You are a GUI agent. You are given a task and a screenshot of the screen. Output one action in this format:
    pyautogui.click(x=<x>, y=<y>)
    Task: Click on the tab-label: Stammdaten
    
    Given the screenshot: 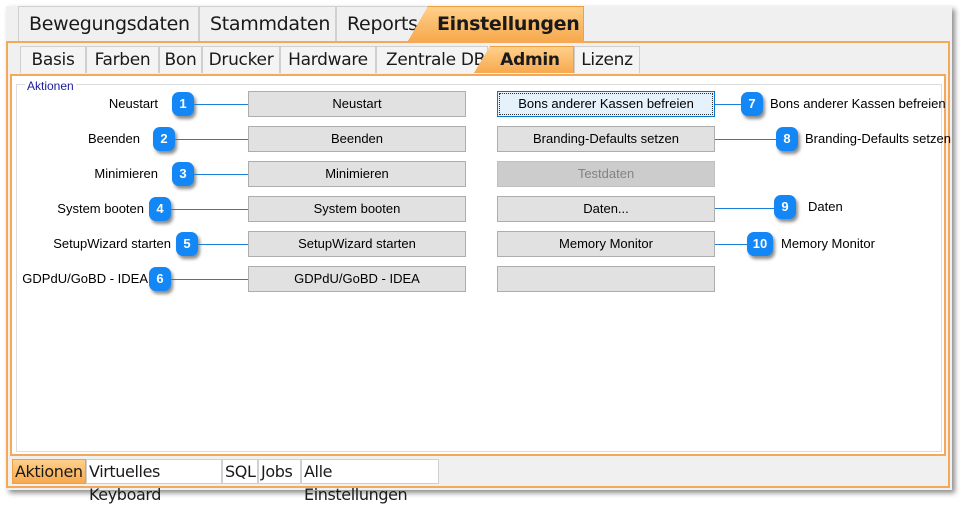 What is the action you would take?
    pyautogui.click(x=270, y=24)
    